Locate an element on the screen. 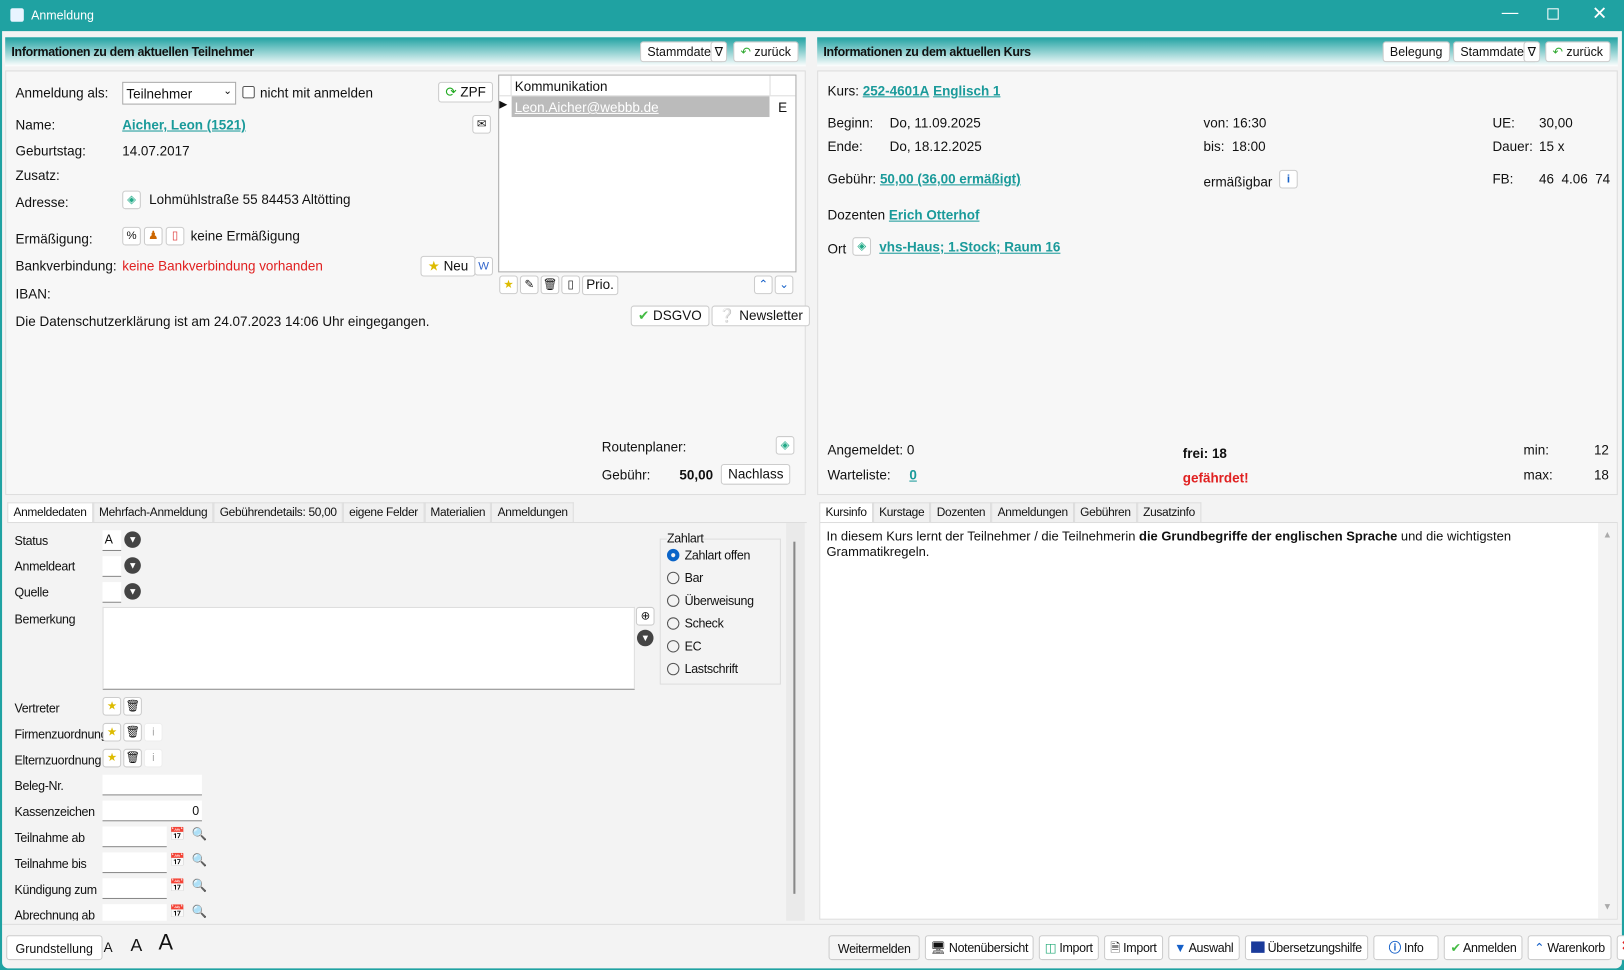 The image size is (1624, 970). phone-icon: ▯ is located at coordinates (570, 285).